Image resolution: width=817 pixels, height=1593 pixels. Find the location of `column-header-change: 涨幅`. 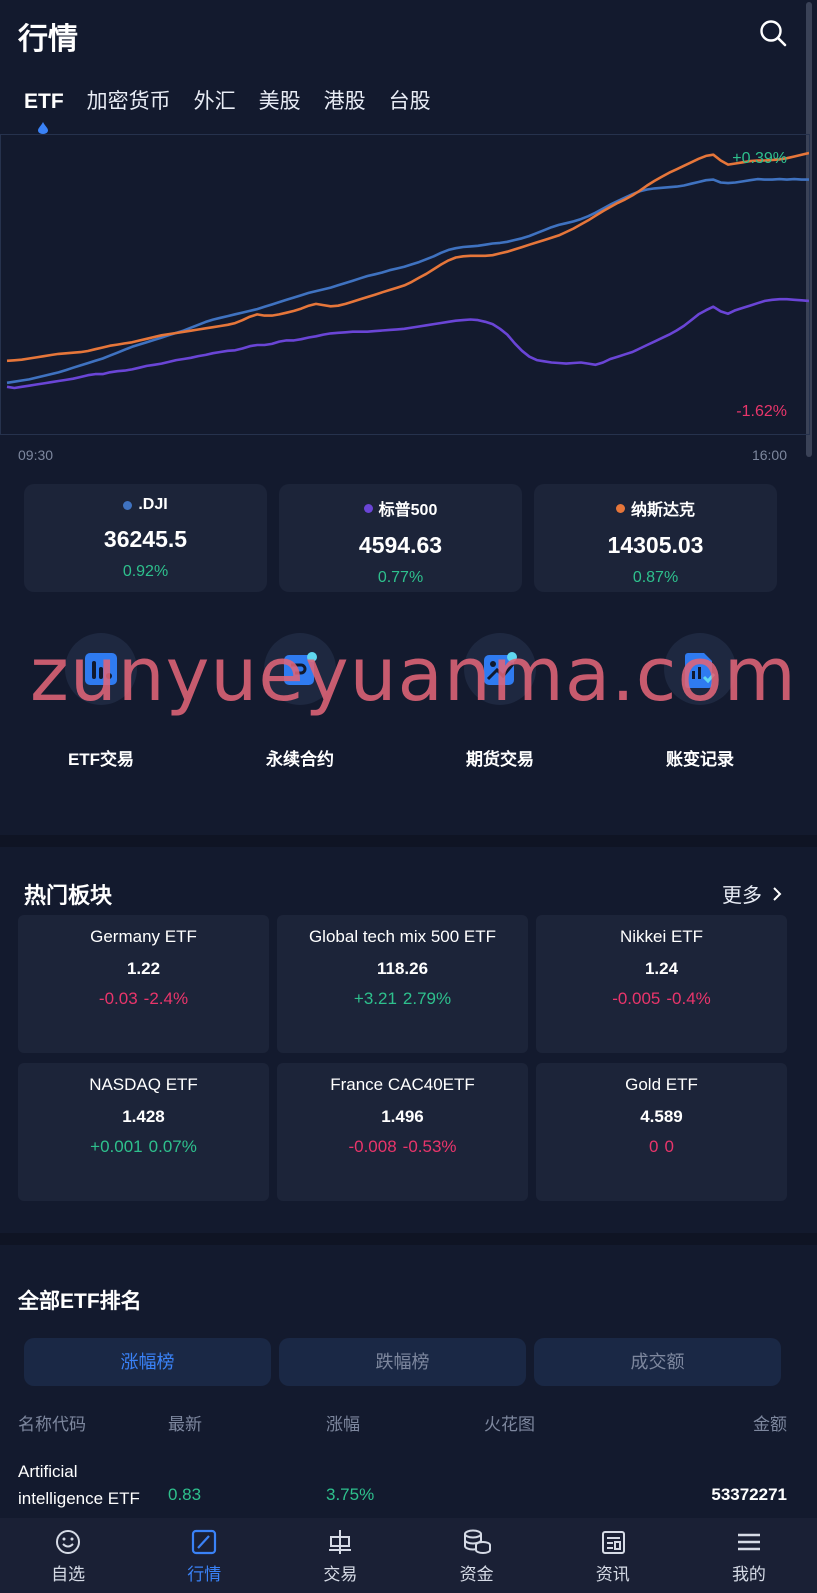

column-header-change: 涨幅 is located at coordinates (343, 1424).